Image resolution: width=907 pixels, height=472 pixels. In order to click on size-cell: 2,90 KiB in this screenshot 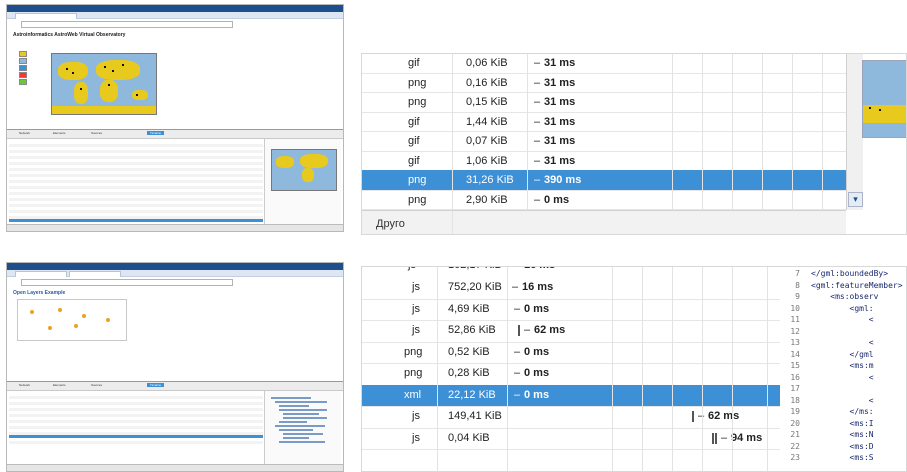, I will do `click(487, 199)`.